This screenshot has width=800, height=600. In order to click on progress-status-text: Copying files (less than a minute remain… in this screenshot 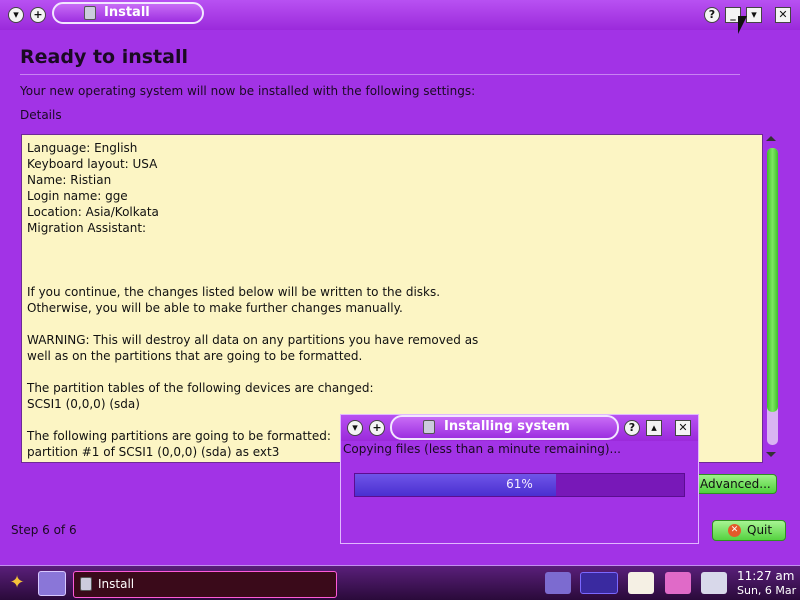, I will do `click(482, 449)`.